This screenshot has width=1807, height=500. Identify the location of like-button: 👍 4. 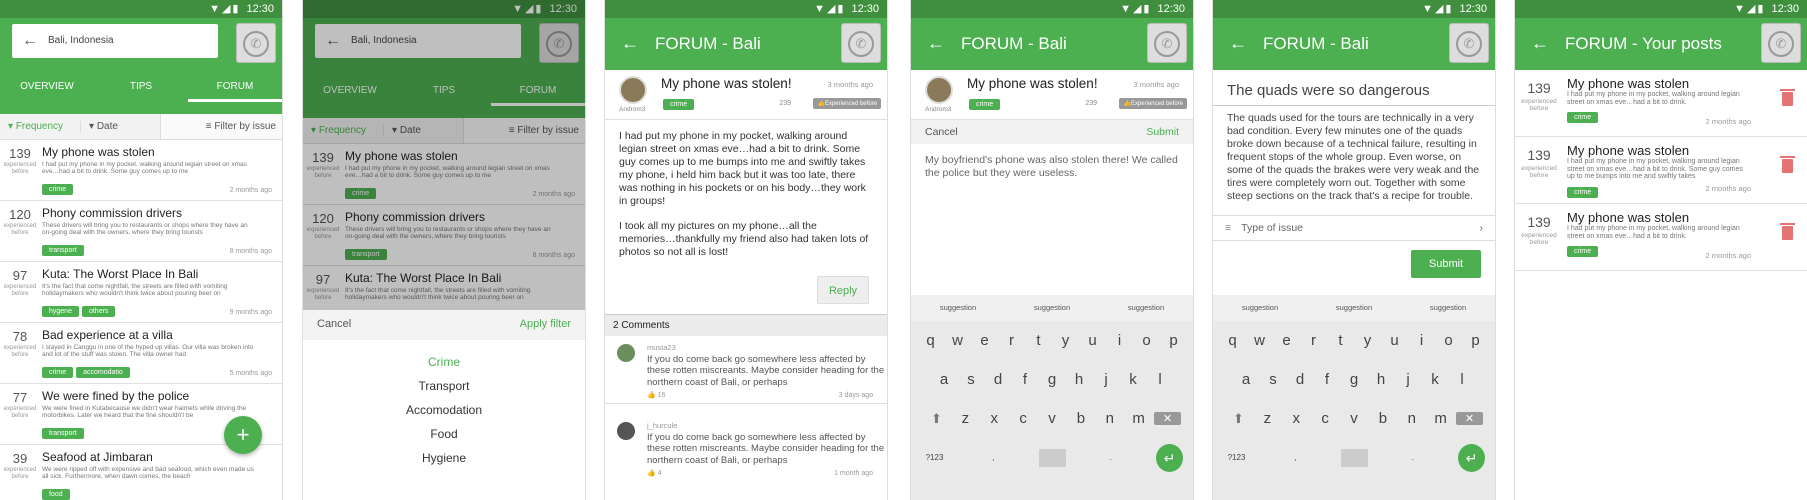
(654, 474).